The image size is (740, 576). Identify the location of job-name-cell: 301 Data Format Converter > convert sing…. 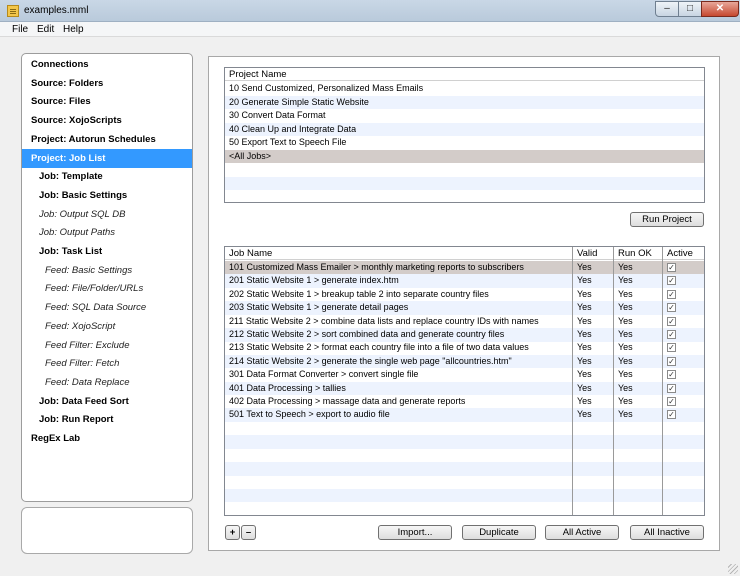
(324, 374).